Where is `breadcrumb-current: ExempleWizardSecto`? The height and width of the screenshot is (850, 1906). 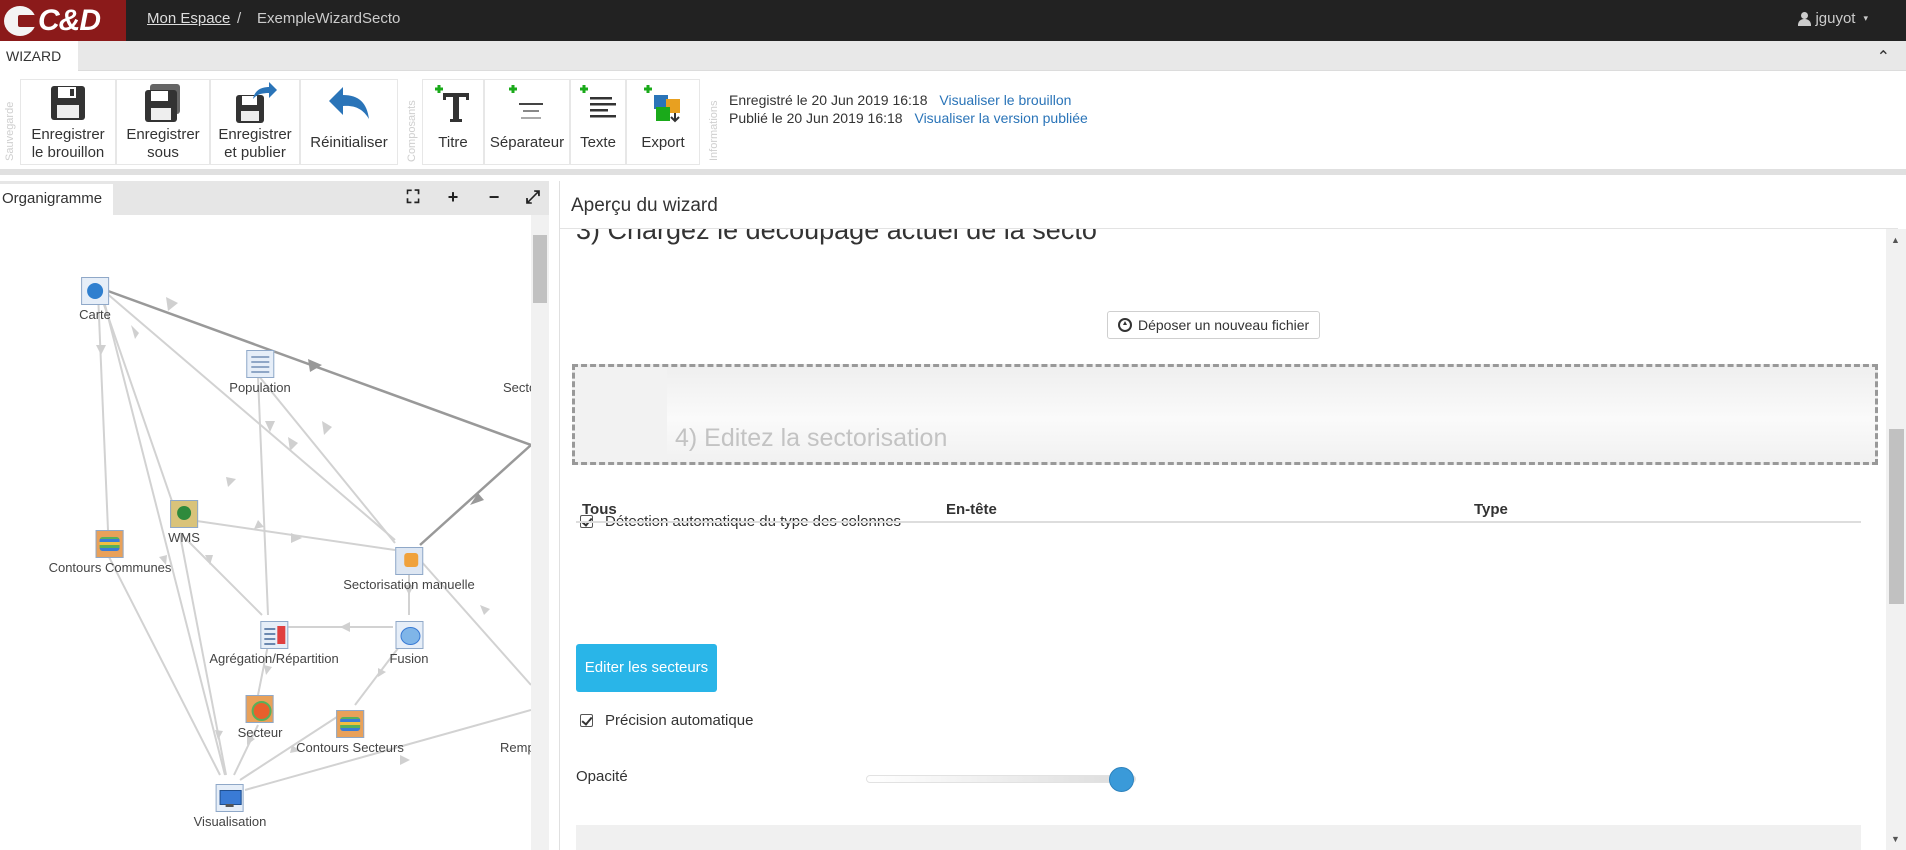
breadcrumb-current: ExempleWizardSecto is located at coordinates (329, 18).